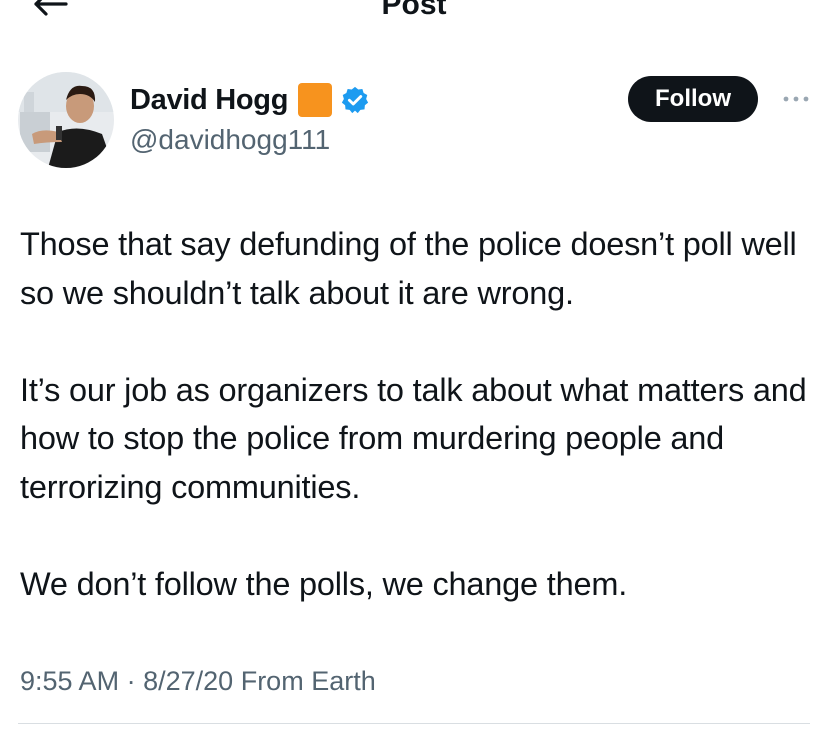 This screenshot has height=729, width=828. Describe the element at coordinates (693, 99) in the screenshot. I see `follow-button: Follow` at that location.